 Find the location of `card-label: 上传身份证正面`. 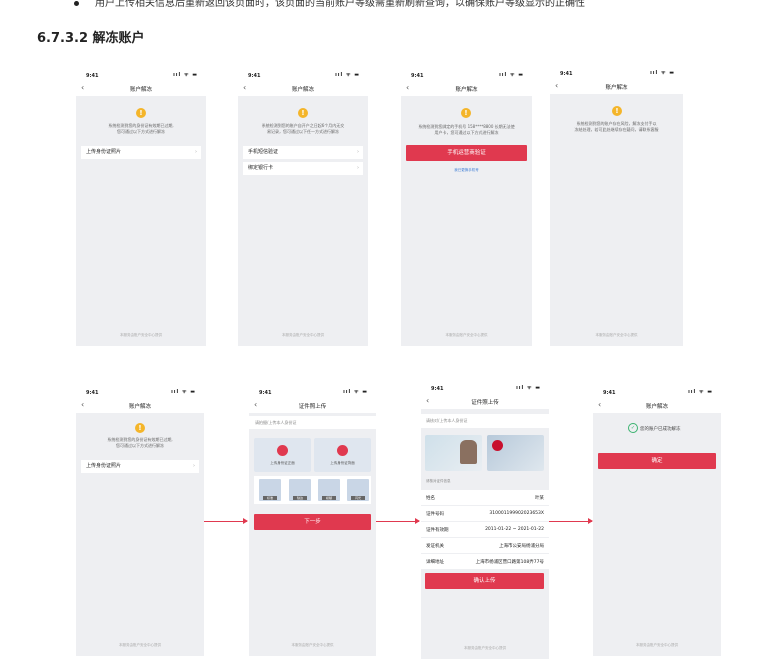

card-label: 上传身份证正面 is located at coordinates (282, 463).